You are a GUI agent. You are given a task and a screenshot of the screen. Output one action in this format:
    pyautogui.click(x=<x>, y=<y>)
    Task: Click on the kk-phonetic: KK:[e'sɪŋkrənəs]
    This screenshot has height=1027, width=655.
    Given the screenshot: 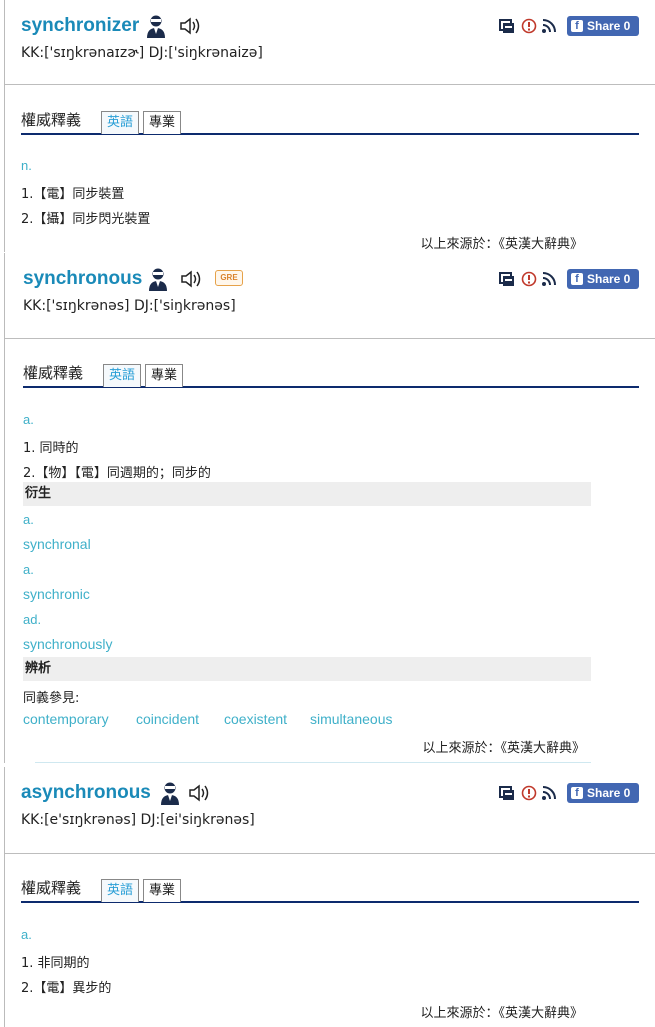 What is the action you would take?
    pyautogui.click(x=79, y=820)
    